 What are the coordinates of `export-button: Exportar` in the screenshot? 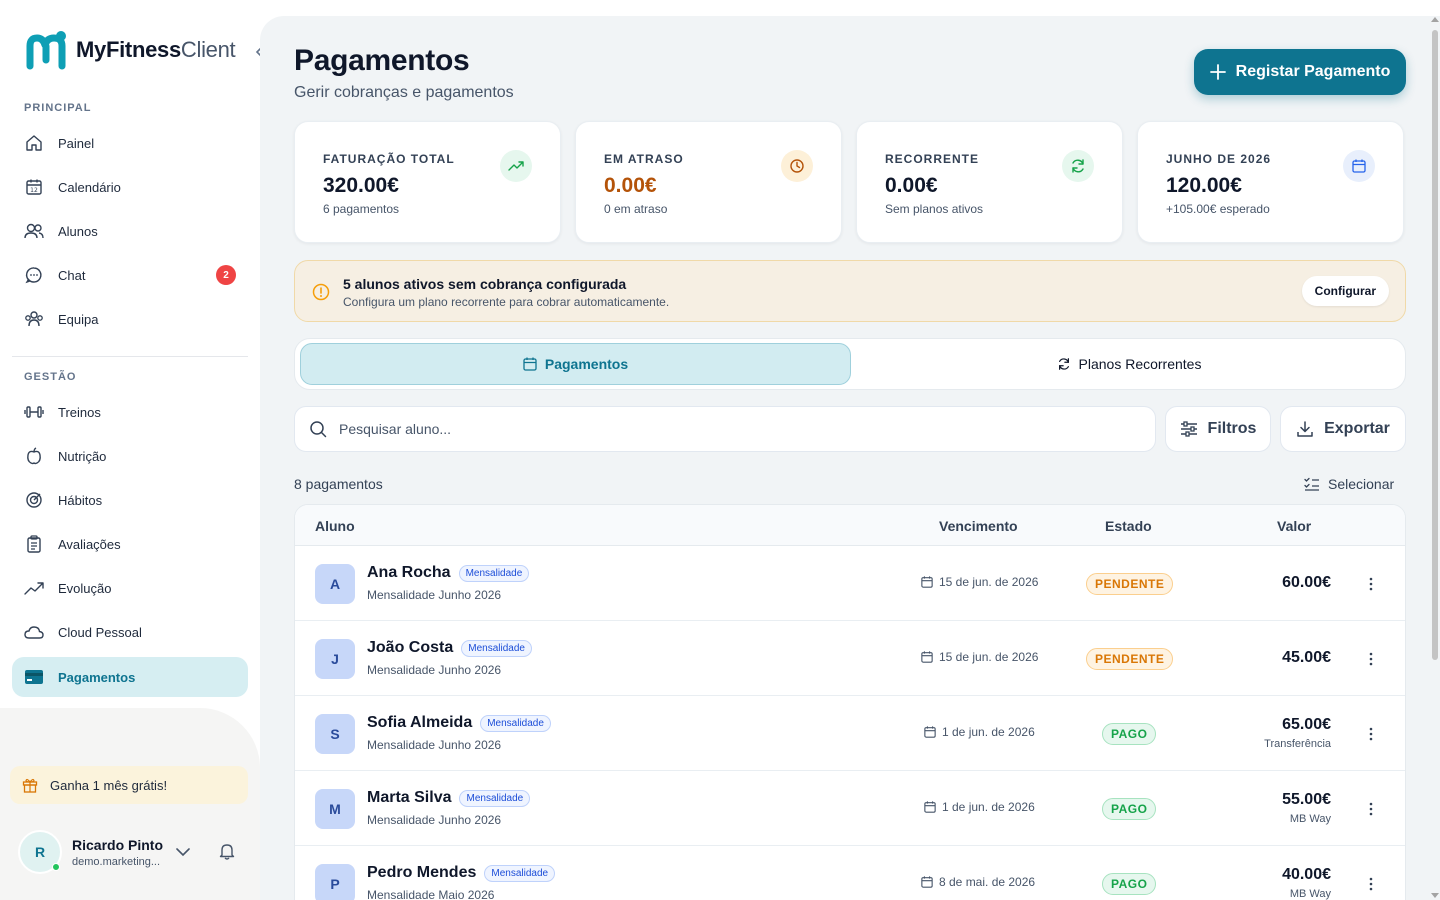 It's located at (1343, 429).